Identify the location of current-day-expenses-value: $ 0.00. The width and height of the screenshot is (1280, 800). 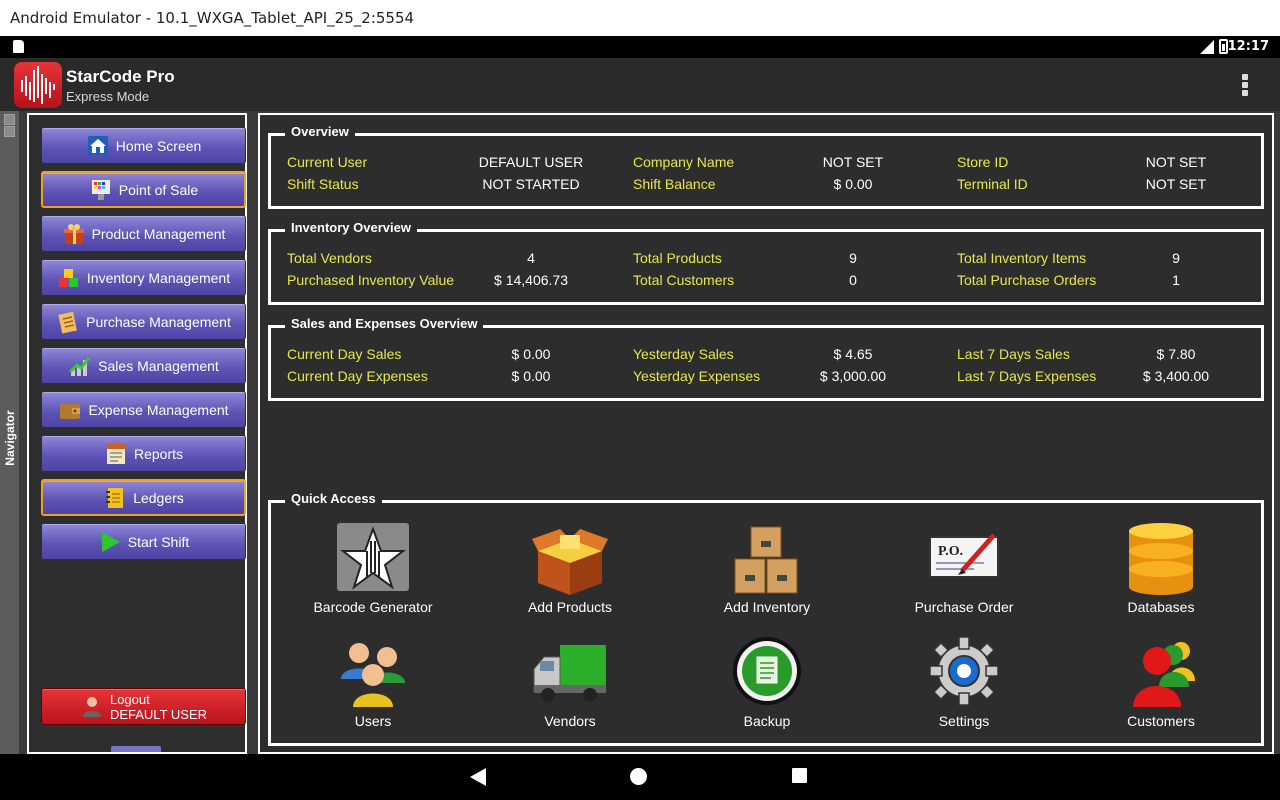
(531, 376).